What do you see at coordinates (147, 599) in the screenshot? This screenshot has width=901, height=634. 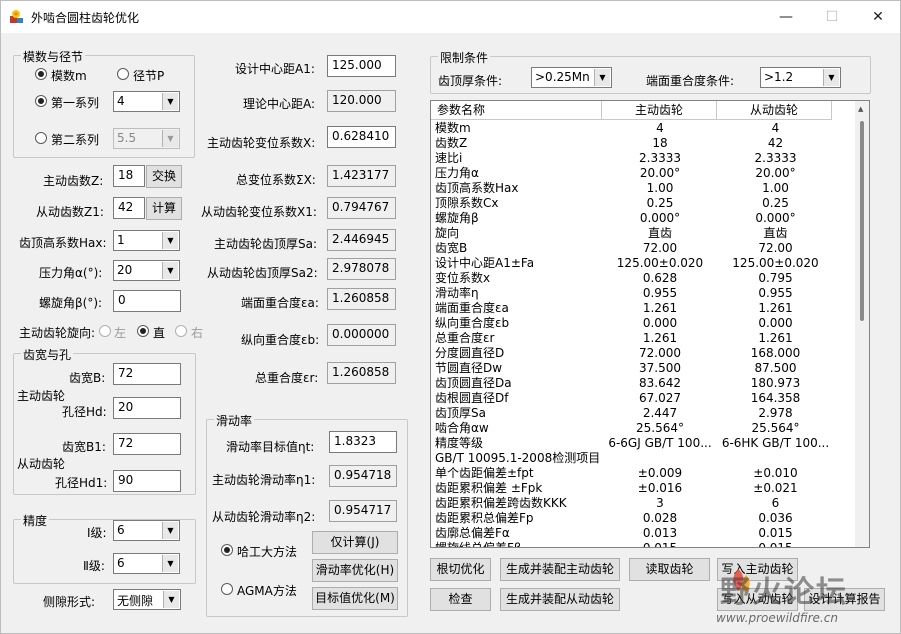 I see `side-clearance-select: 无侧隙 ▼` at bounding box center [147, 599].